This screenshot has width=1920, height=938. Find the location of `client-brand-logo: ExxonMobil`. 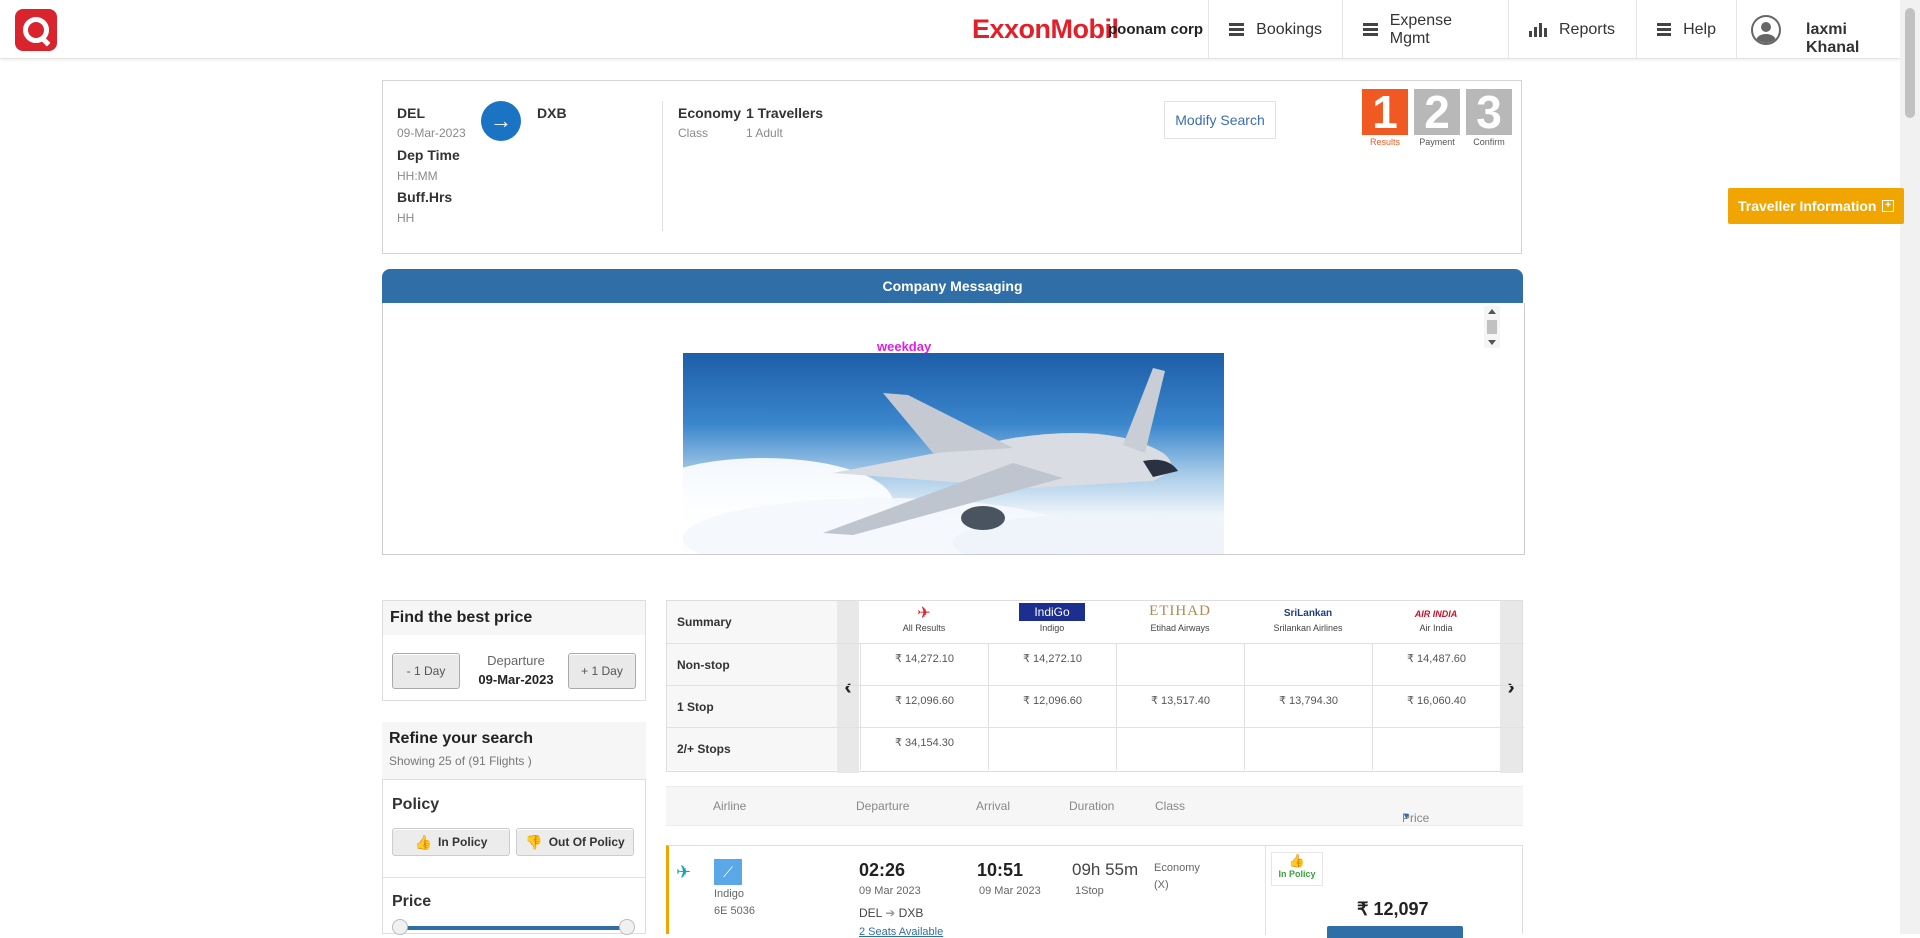

client-brand-logo: ExxonMobil is located at coordinates (1045, 29).